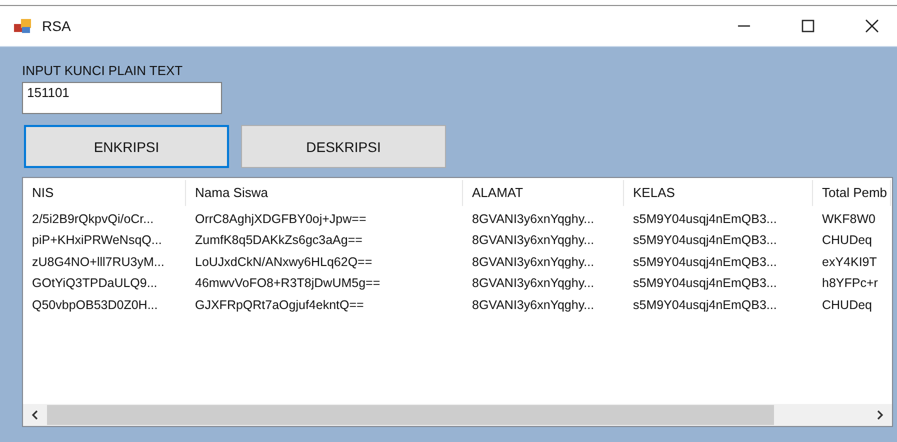 The height and width of the screenshot is (442, 897). I want to click on table-cell-text: h8YFPc+r, so click(850, 283).